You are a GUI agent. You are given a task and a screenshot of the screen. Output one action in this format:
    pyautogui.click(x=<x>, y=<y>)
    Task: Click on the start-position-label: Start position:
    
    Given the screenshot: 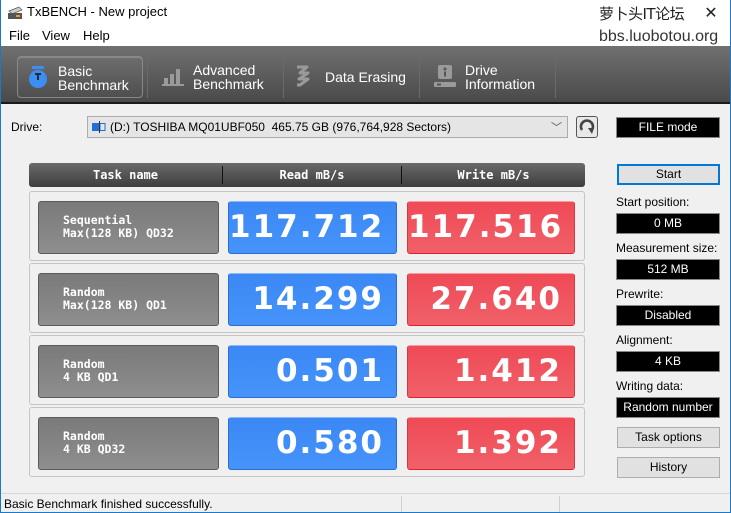 What is the action you would take?
    pyautogui.click(x=653, y=202)
    